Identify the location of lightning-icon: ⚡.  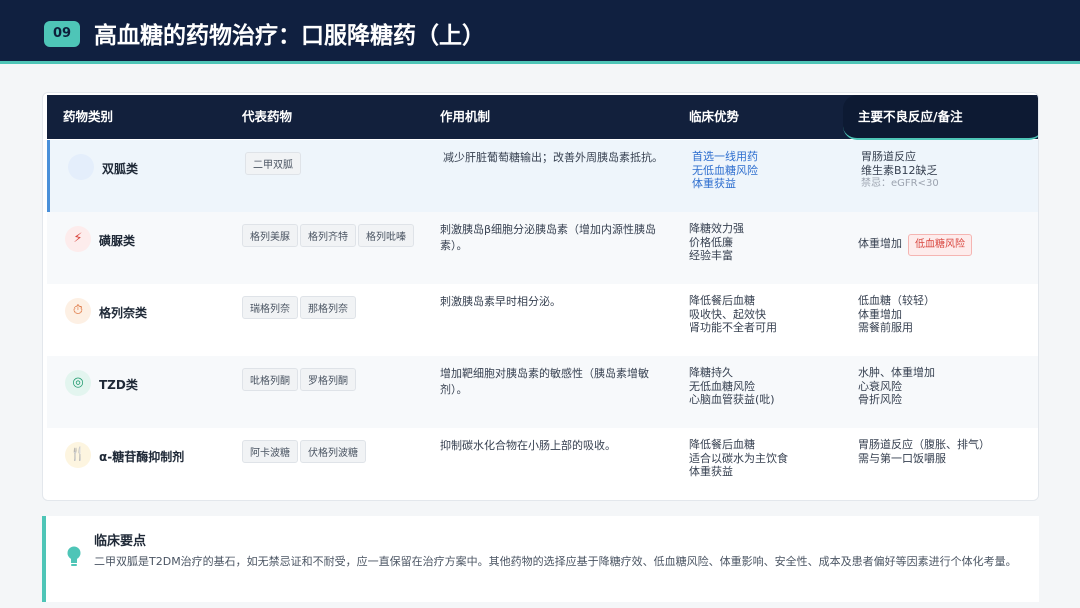
(78, 239).